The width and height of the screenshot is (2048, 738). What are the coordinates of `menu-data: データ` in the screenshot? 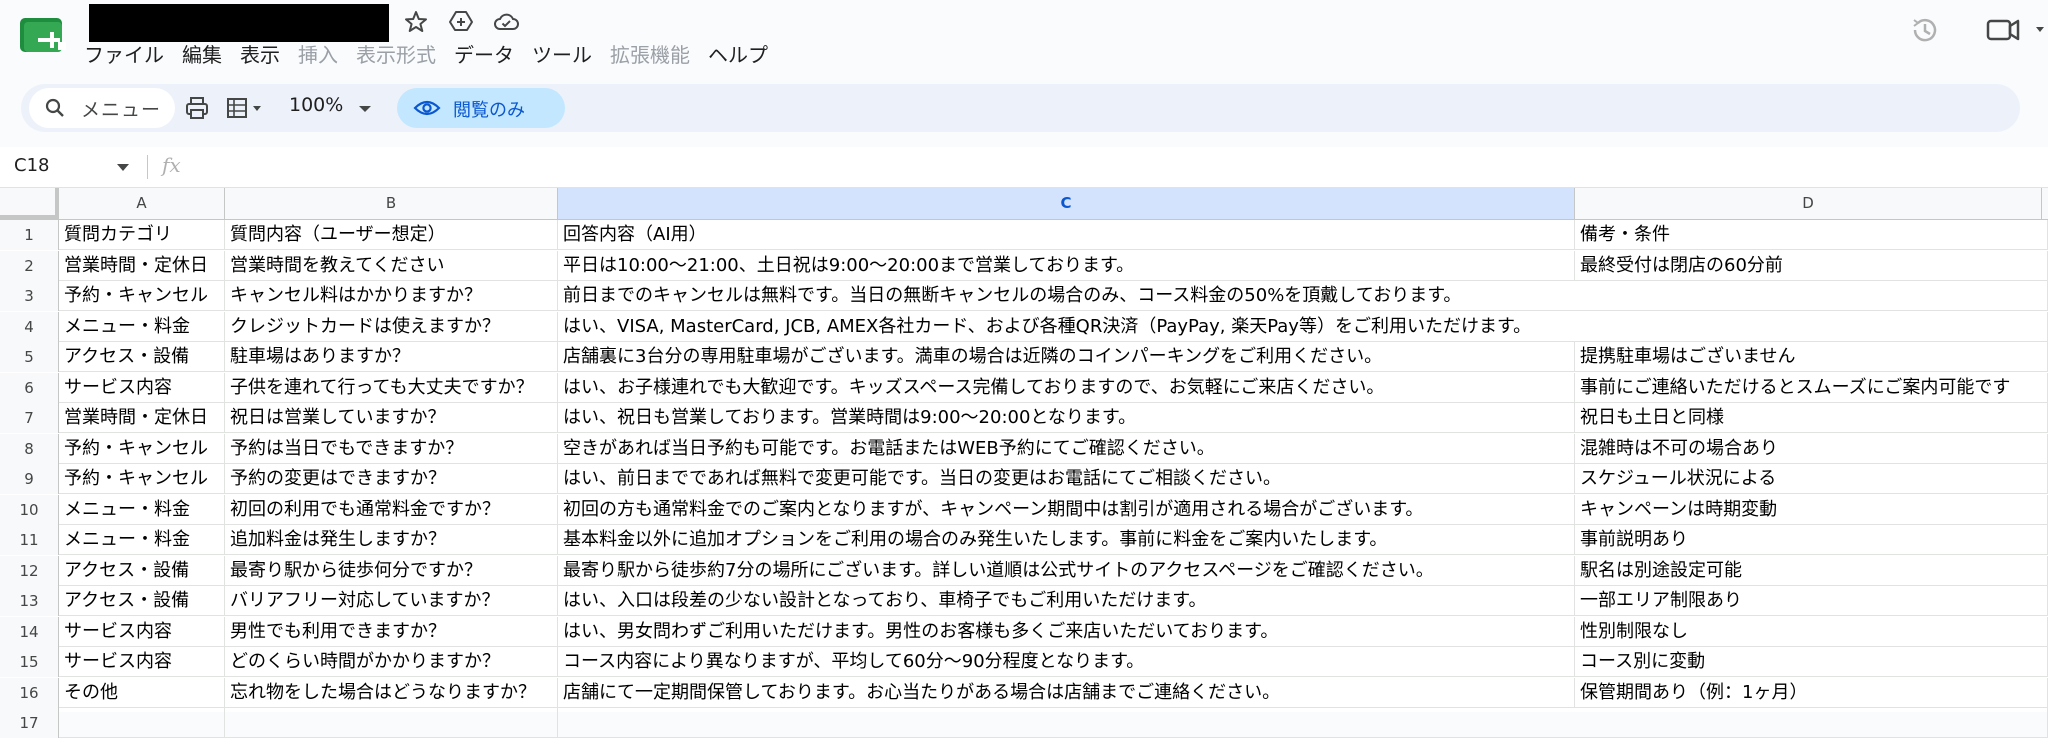 It's located at (484, 56).